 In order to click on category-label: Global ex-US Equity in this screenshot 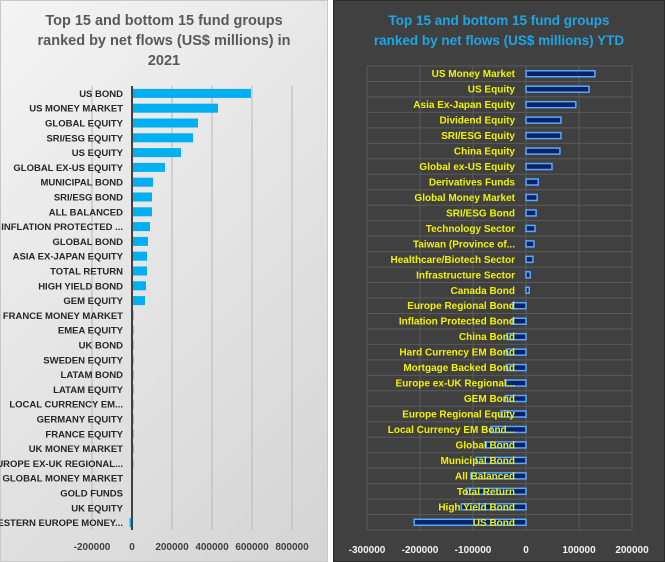, I will do `click(467, 167)`.